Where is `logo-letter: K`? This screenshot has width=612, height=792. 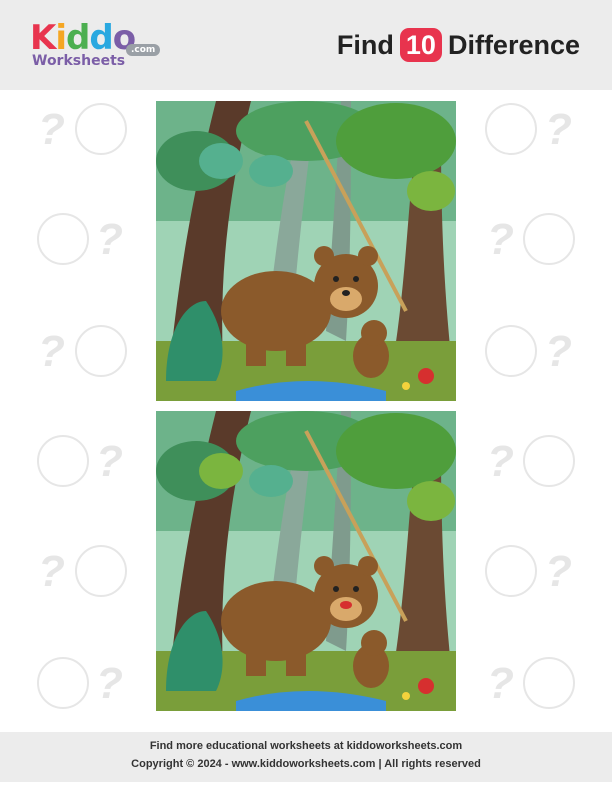 logo-letter: K is located at coordinates (43, 38).